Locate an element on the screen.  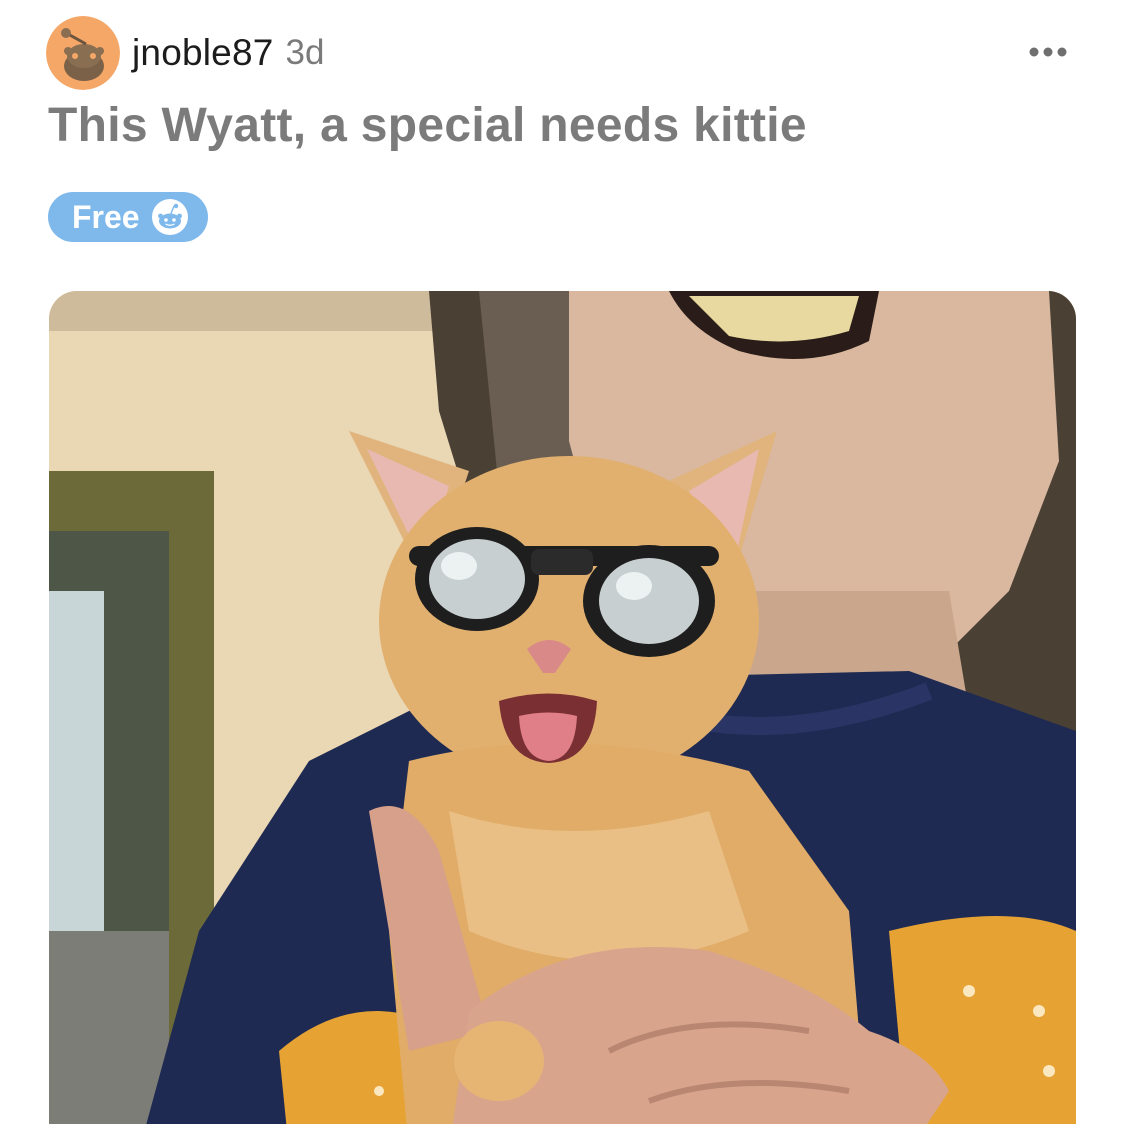
post-title: This Wyatt, a special needs kittie is located at coordinates (427, 125).